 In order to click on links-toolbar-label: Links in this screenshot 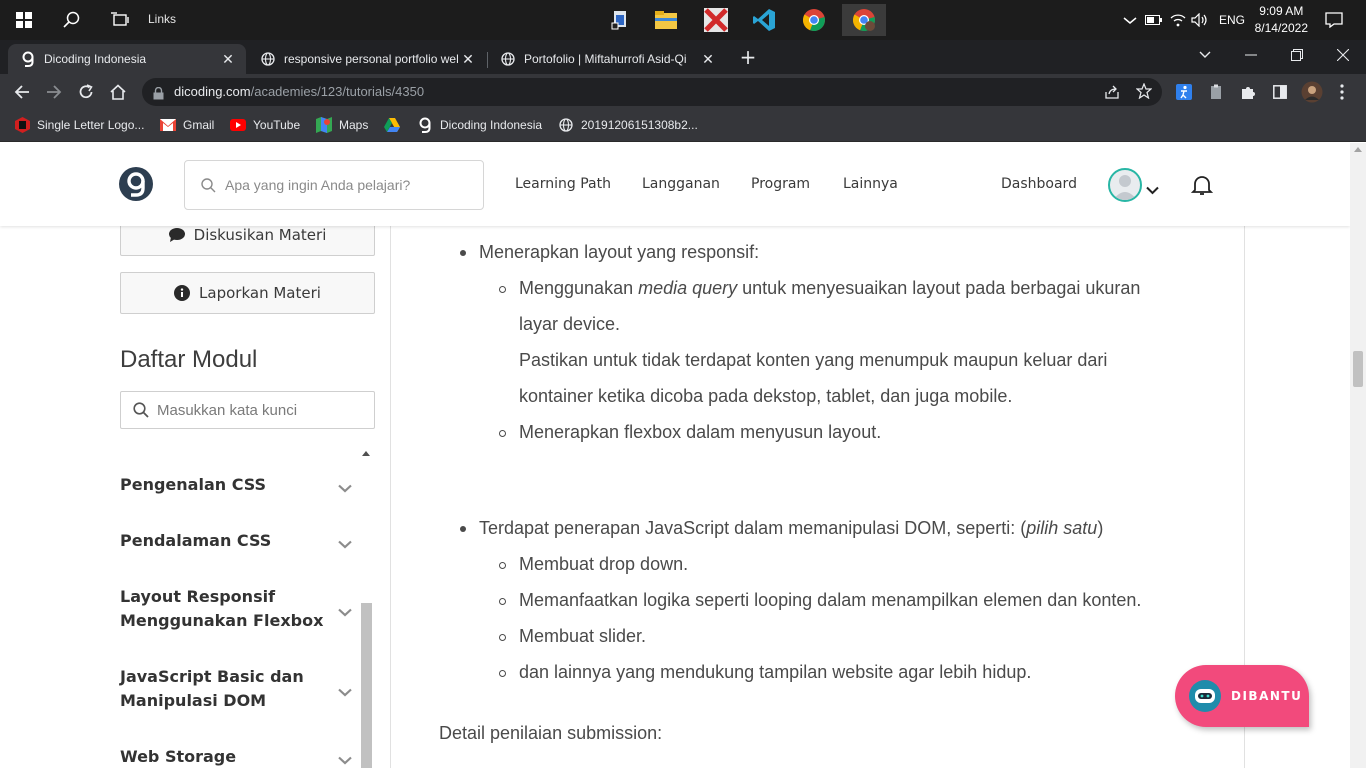, I will do `click(162, 19)`.